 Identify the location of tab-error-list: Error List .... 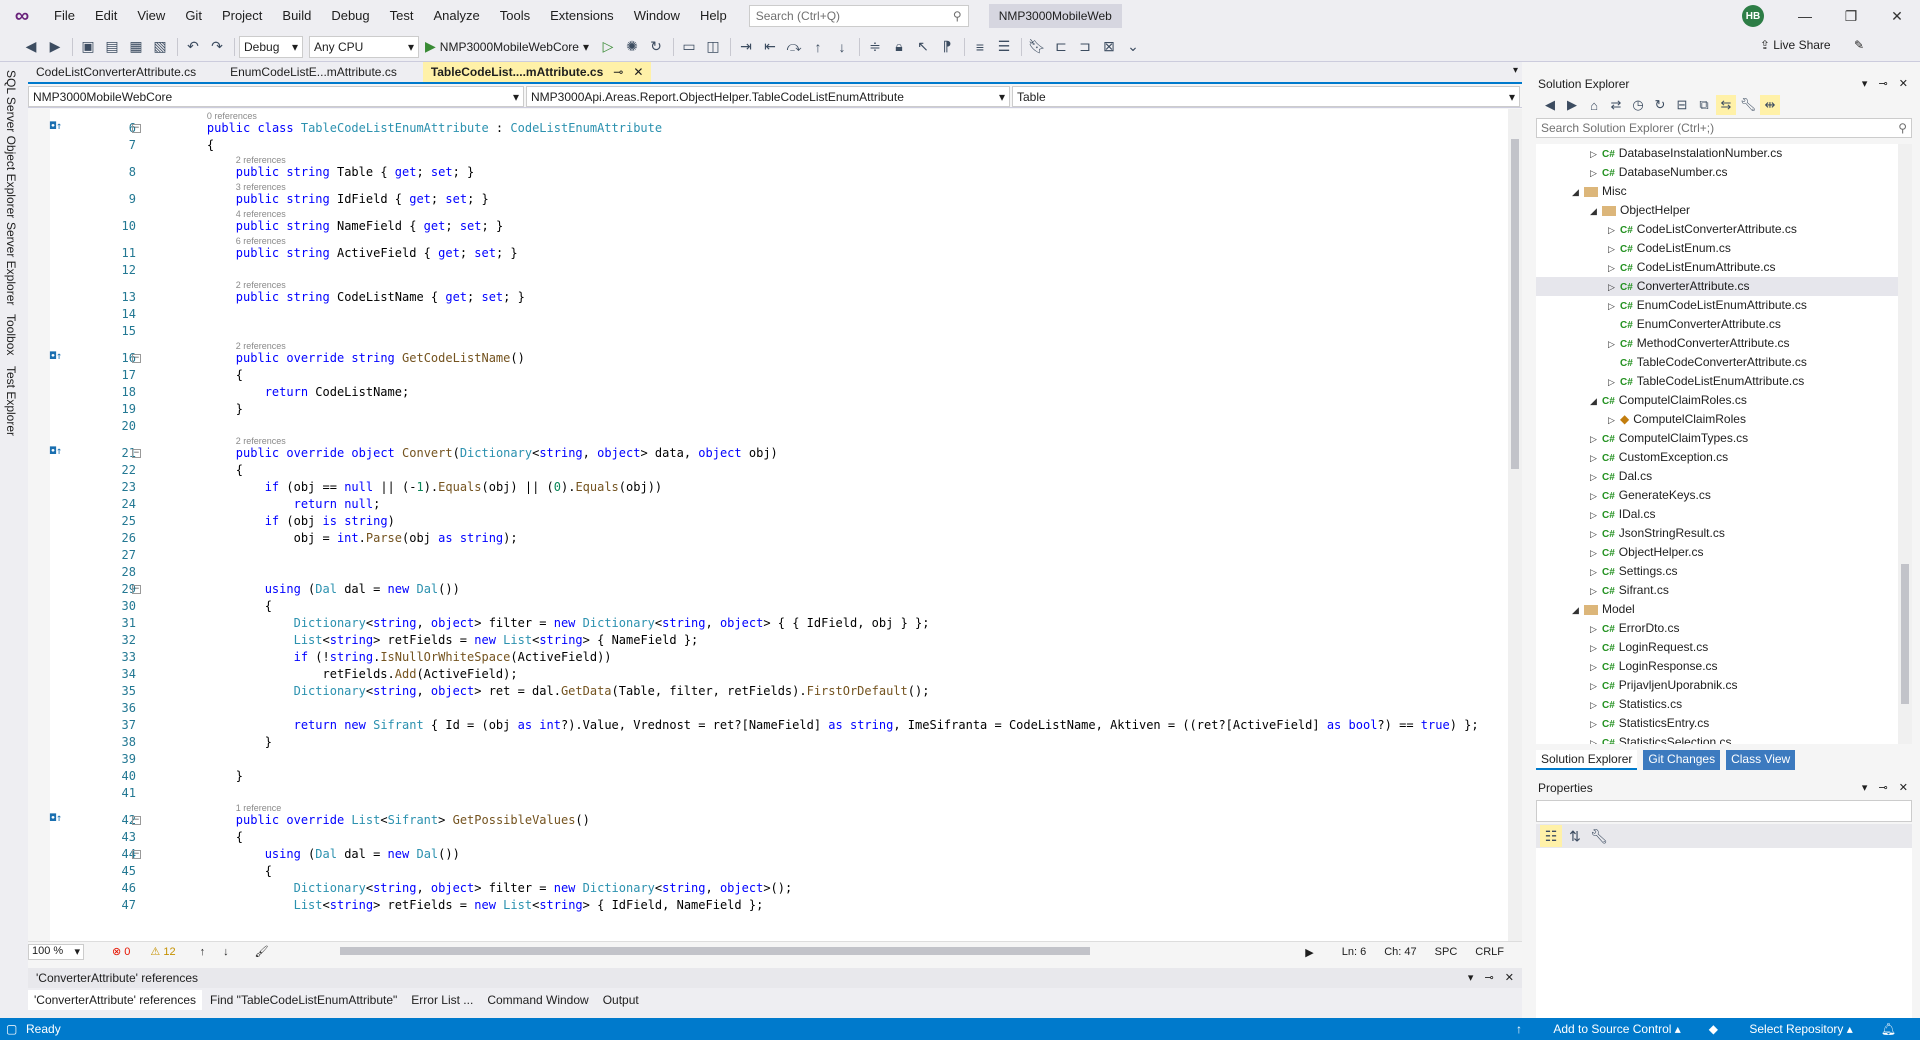
(442, 1000).